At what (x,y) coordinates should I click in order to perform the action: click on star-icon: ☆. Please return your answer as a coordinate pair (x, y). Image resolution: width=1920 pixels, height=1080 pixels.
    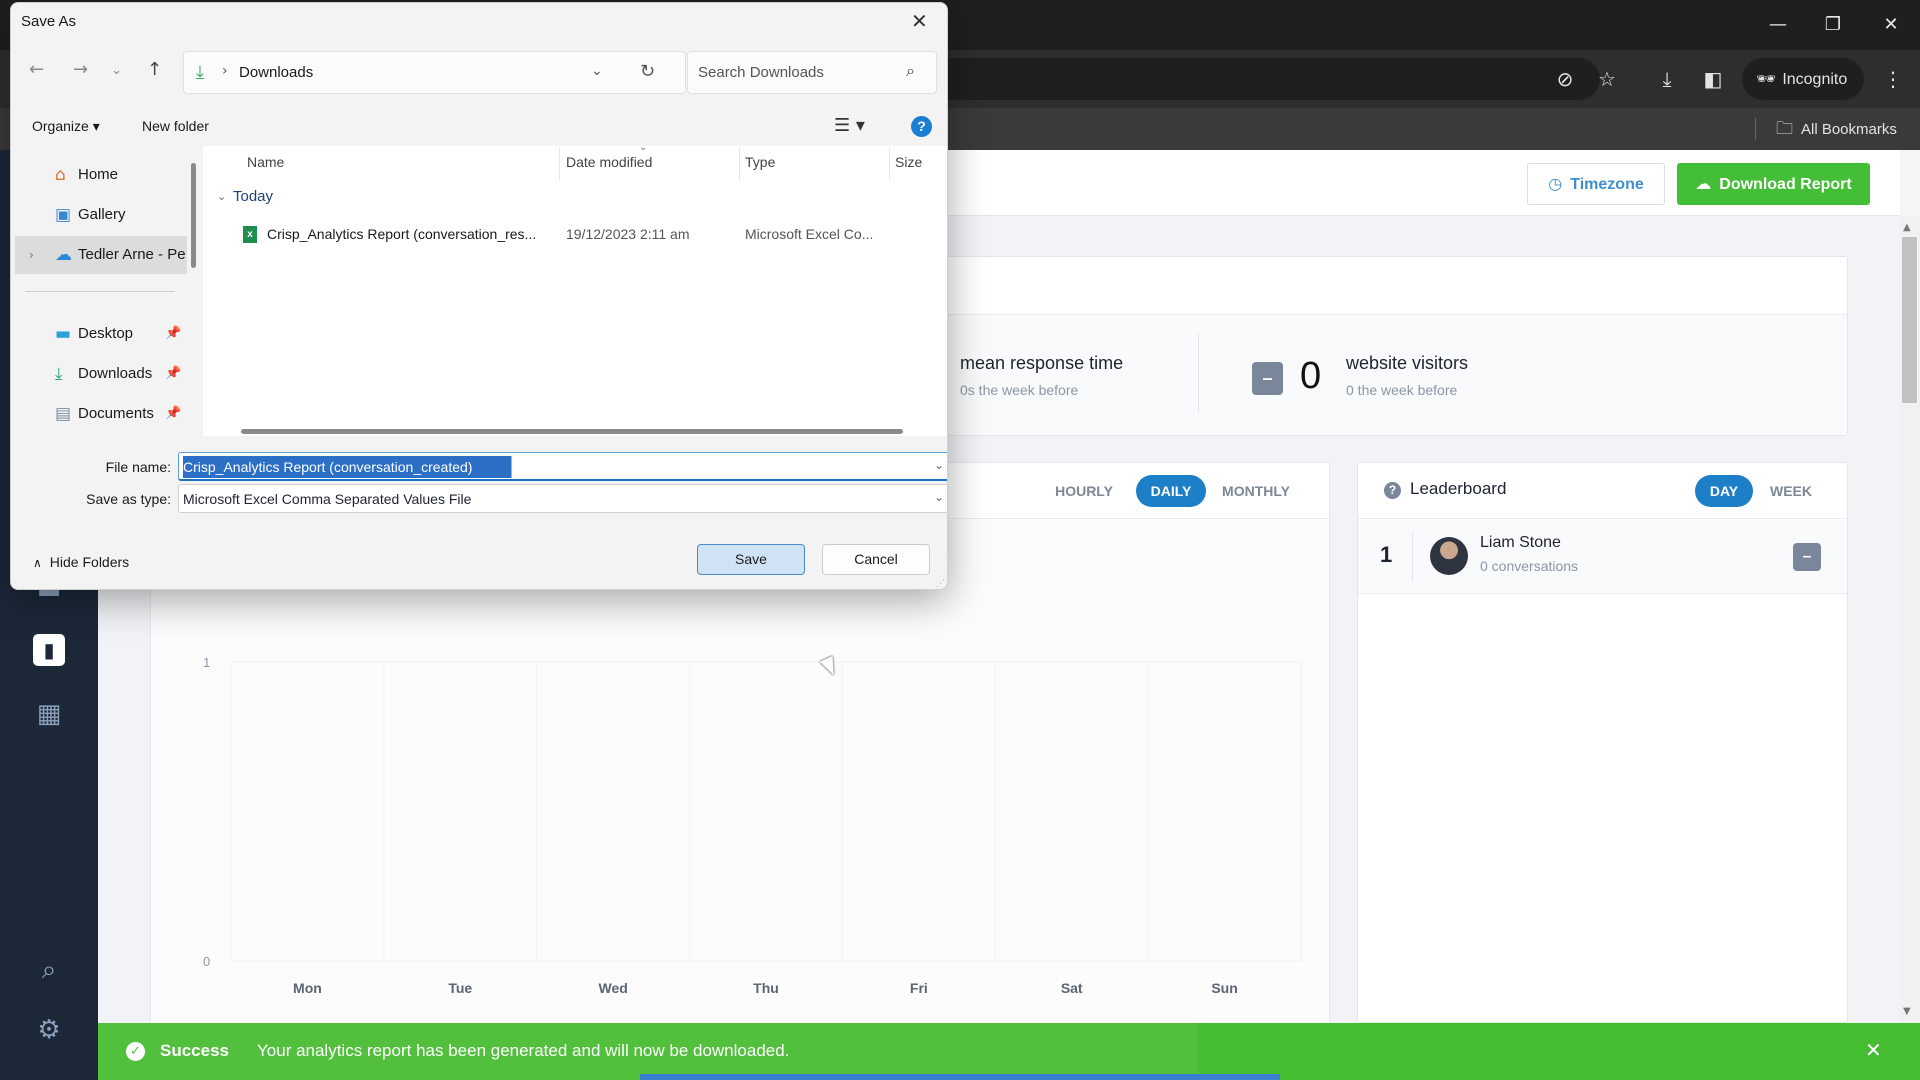
    Looking at the image, I should click on (1607, 79).